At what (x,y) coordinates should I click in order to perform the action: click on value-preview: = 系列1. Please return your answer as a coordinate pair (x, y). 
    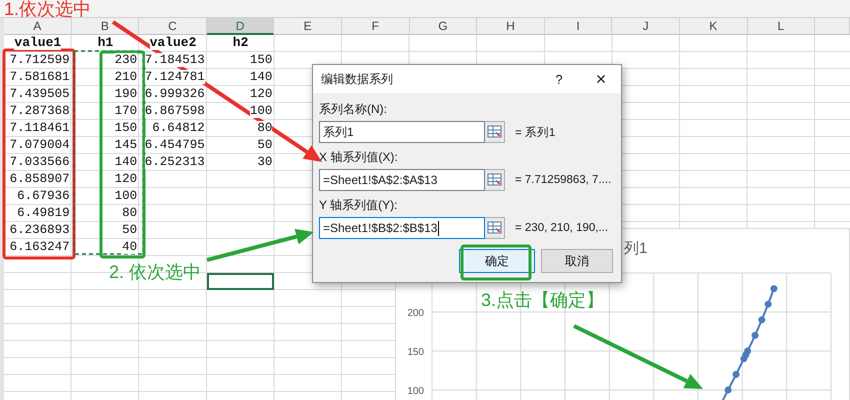
    Looking at the image, I should click on (535, 132).